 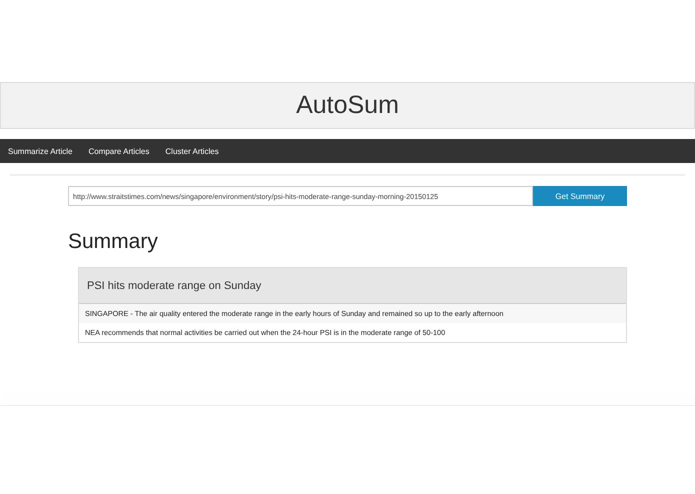 I want to click on nav-link: Compare Articles, so click(x=119, y=151).